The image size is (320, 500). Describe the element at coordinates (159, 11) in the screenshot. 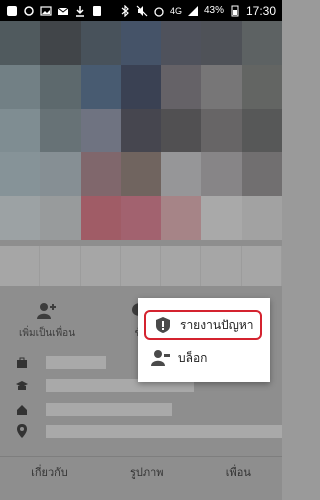

I see `alarm-icon` at that location.